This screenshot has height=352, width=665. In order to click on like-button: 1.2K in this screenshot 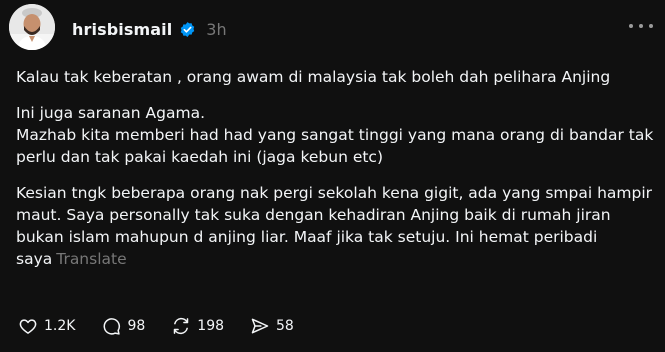, I will do `click(46, 326)`.